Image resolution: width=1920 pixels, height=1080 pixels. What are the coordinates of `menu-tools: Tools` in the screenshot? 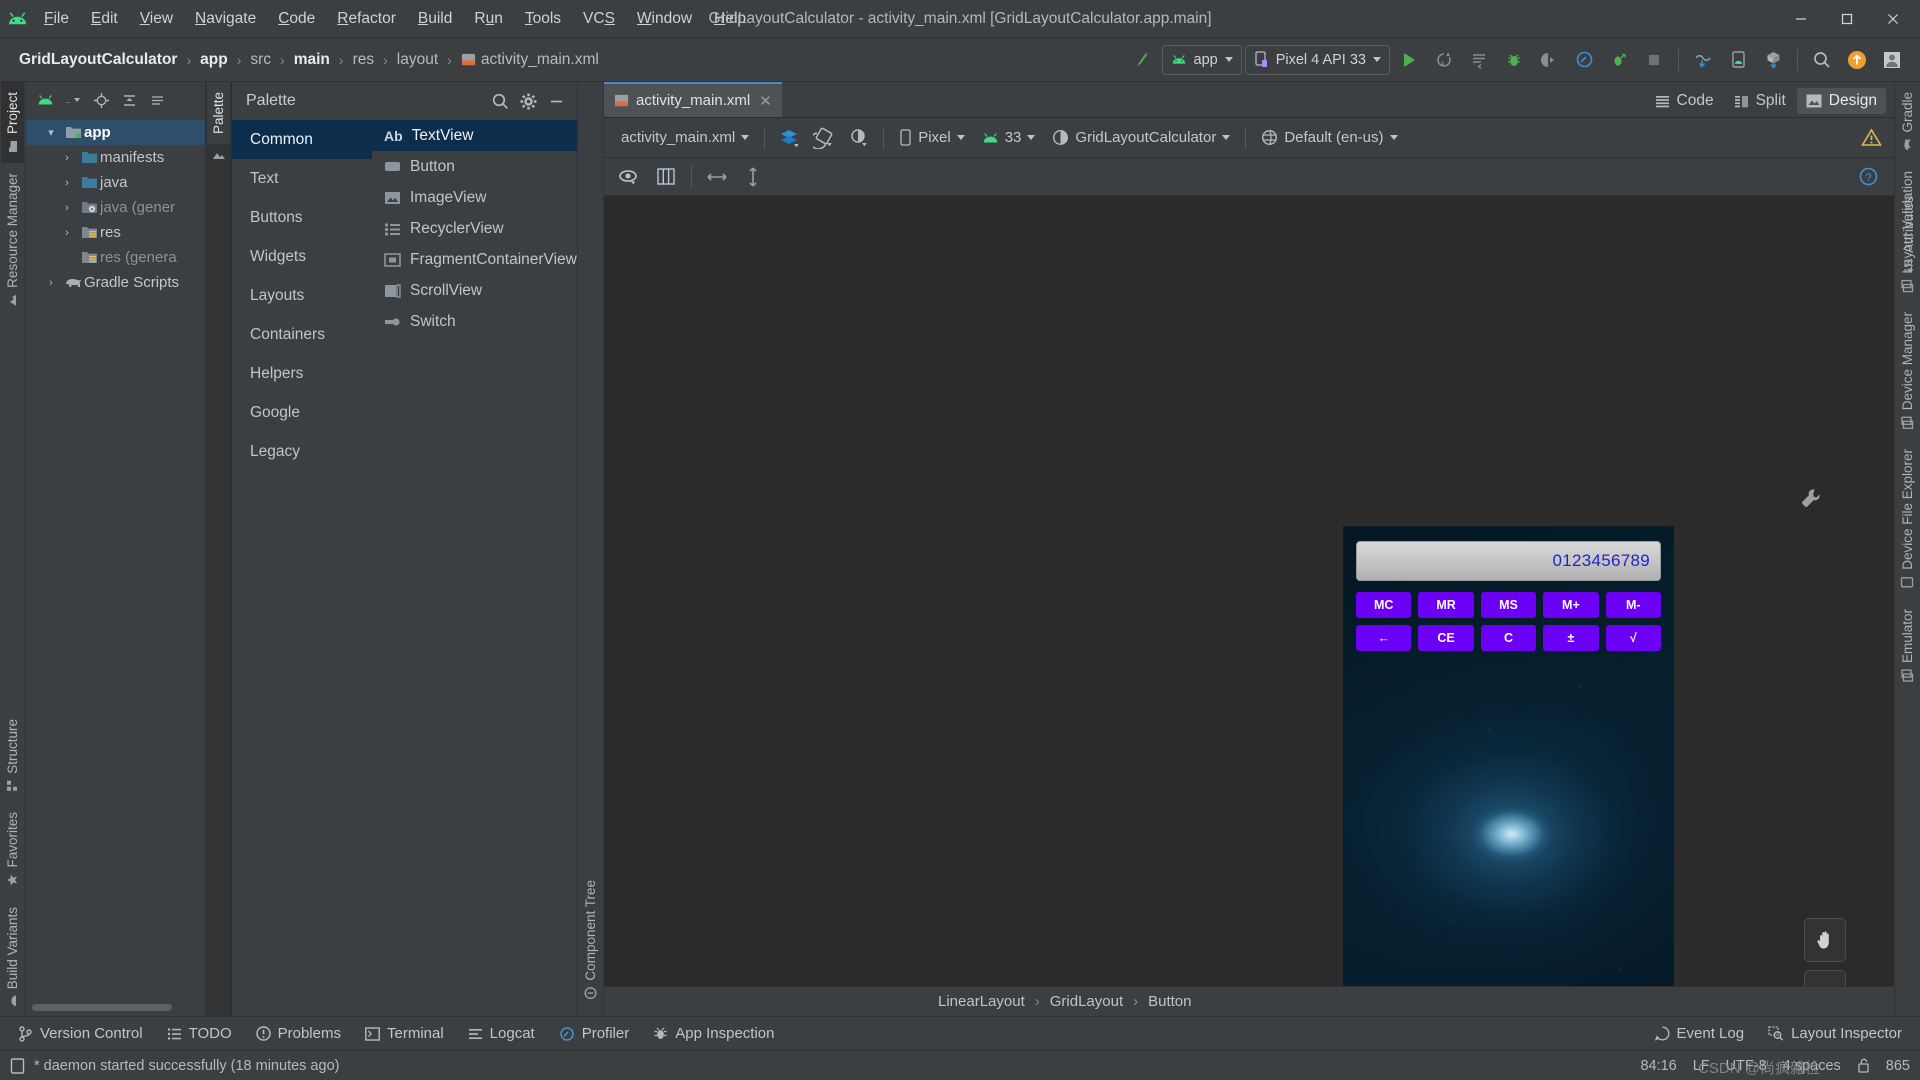 It's located at (543, 19).